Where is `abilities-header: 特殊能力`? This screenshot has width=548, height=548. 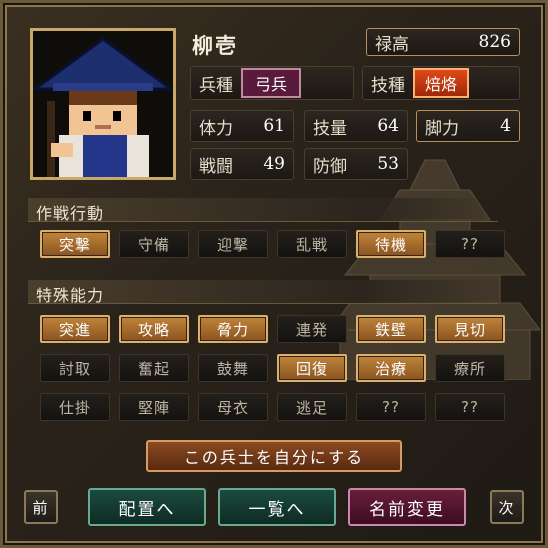 abilities-header: 特殊能力 is located at coordinates (263, 292).